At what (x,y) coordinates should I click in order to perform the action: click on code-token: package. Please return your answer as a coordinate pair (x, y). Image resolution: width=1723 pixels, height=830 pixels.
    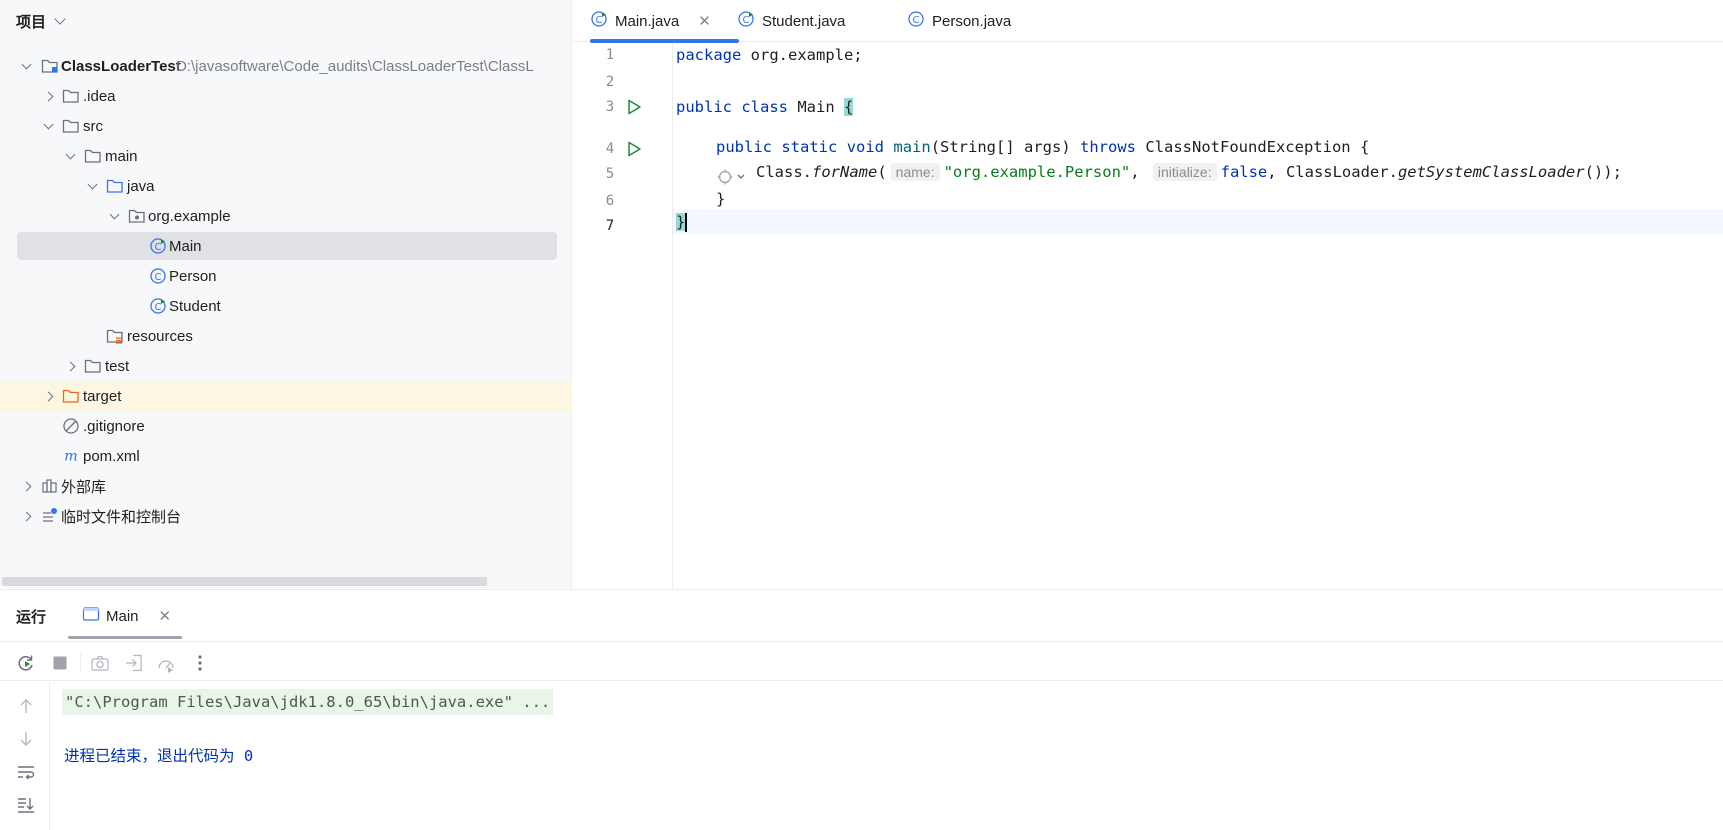
    Looking at the image, I should click on (709, 55).